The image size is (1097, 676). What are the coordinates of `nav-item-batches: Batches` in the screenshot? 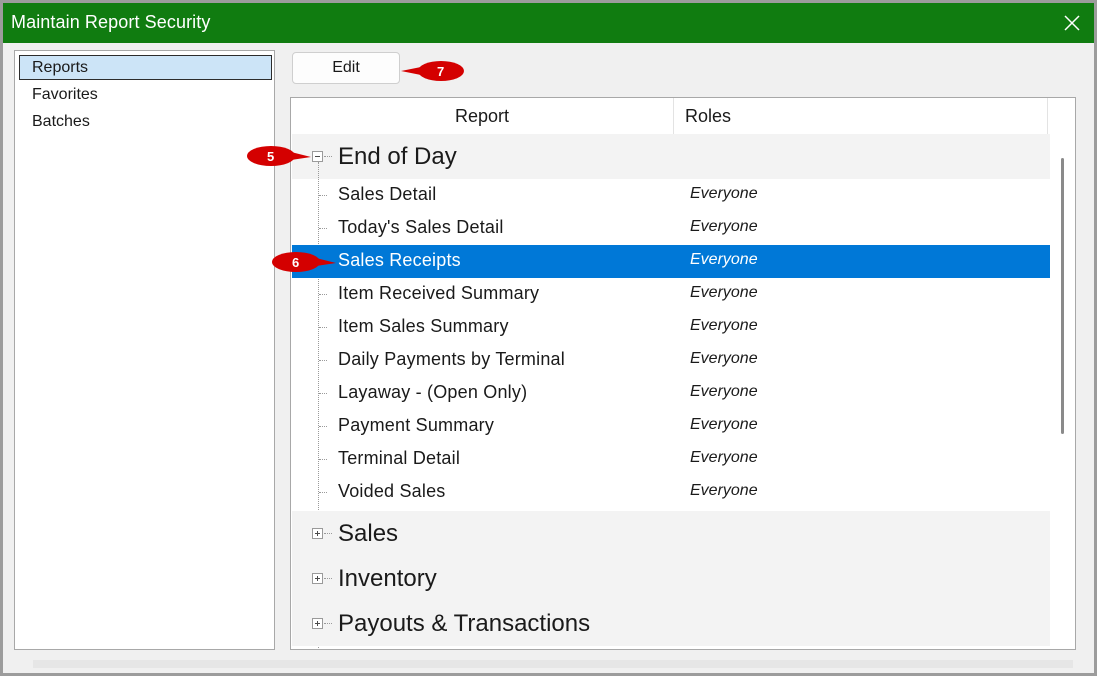 It's located at (145, 121).